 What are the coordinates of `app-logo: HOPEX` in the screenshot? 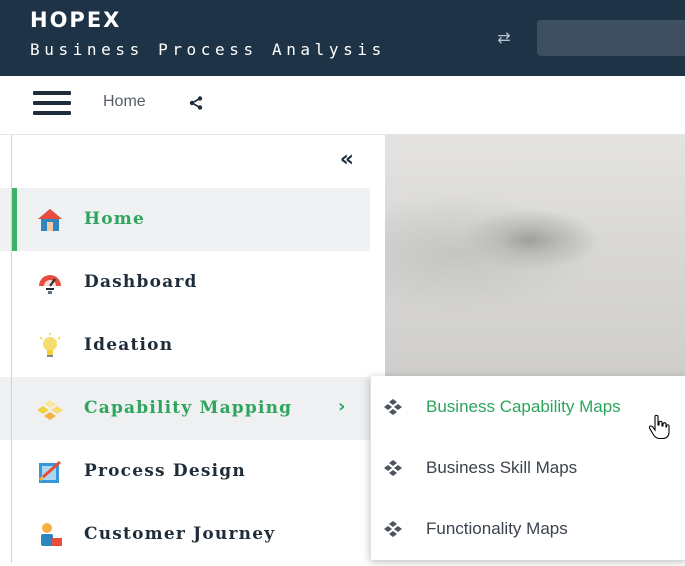 It's located at (75, 20).